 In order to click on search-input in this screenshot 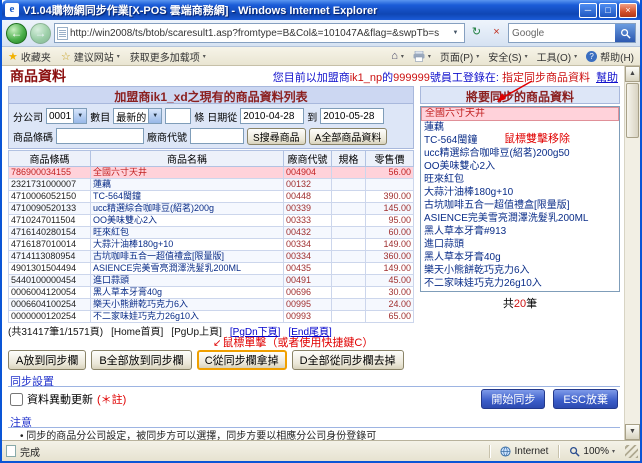, I will do `click(562, 33)`.